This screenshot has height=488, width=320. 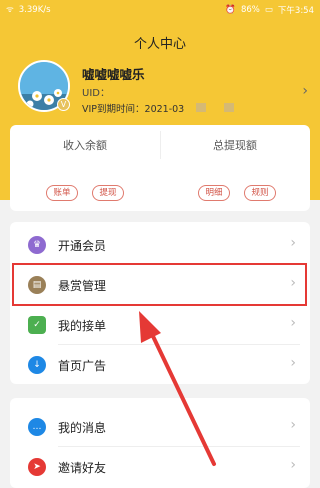 What do you see at coordinates (82, 326) in the screenshot?
I see `menu-item-label: 我的接单` at bounding box center [82, 326].